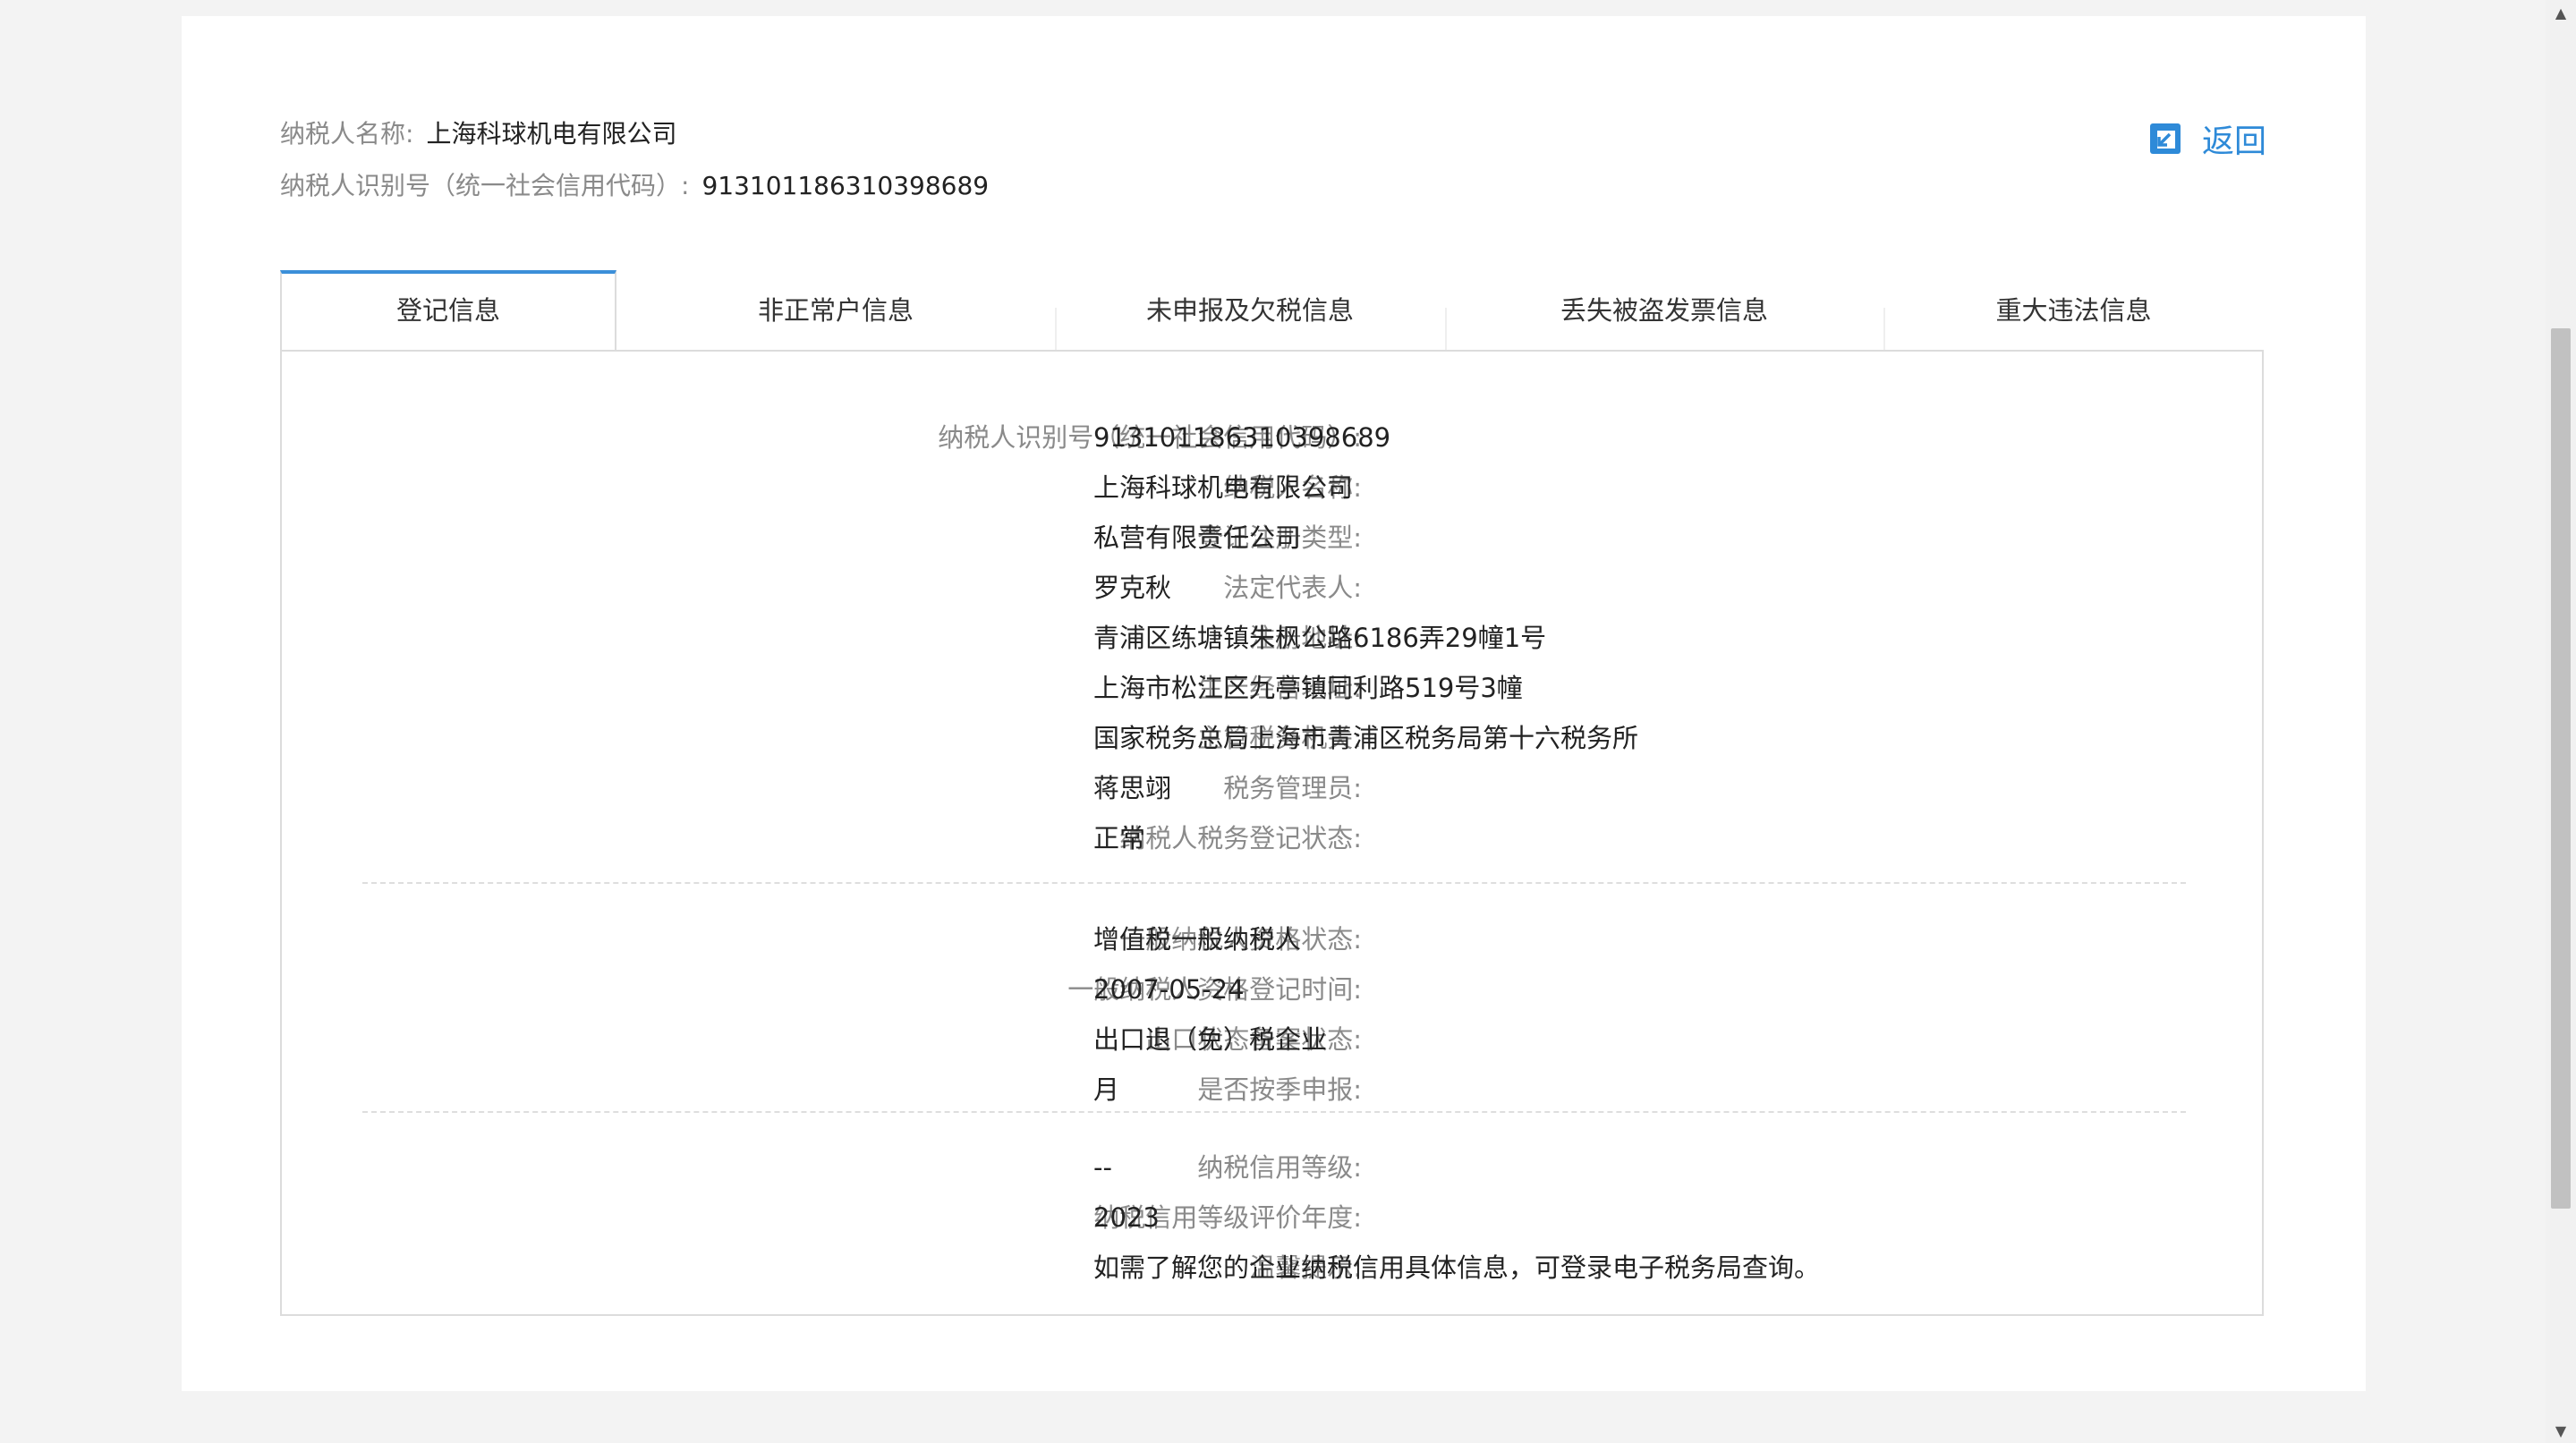 The height and width of the screenshot is (1443, 2576). What do you see at coordinates (1126, 1217) in the screenshot?
I see `field-value: 2023` at bounding box center [1126, 1217].